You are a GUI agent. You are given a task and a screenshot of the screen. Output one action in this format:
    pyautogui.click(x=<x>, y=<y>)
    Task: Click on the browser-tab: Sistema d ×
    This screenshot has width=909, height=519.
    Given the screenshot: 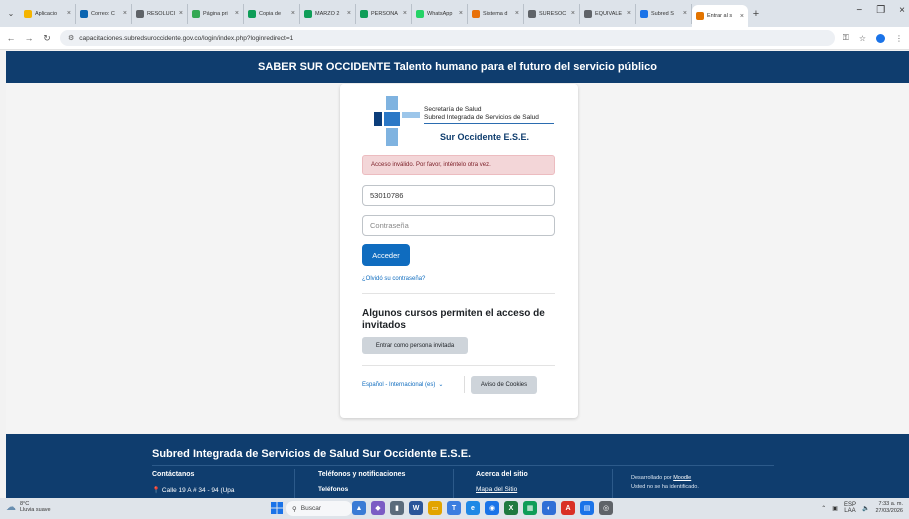 What is the action you would take?
    pyautogui.click(x=496, y=13)
    